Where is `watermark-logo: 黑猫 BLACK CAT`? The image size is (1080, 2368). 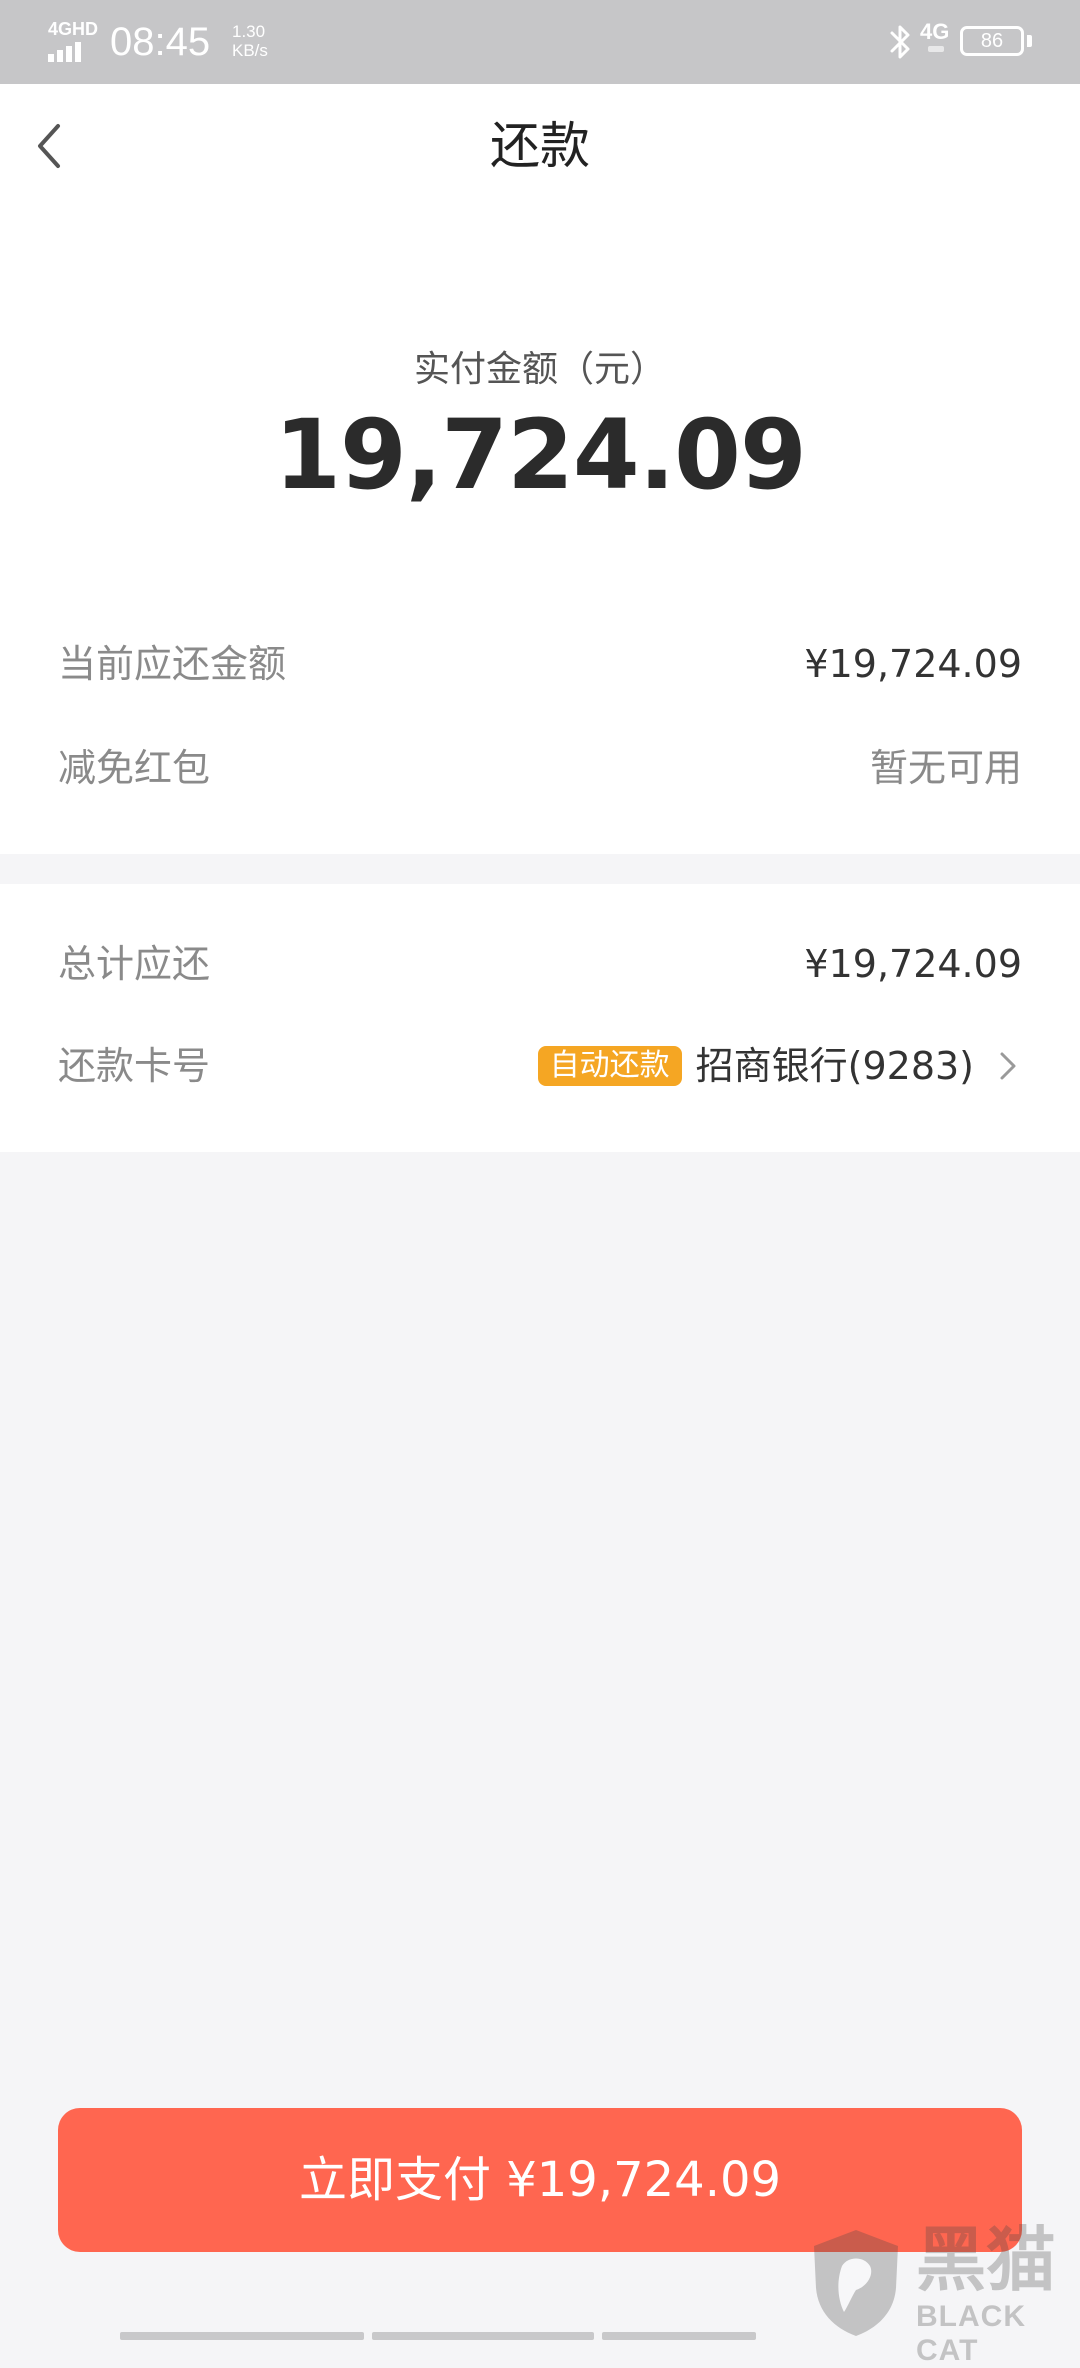 watermark-logo: 黑猫 BLACK CAT is located at coordinates (944, 2293).